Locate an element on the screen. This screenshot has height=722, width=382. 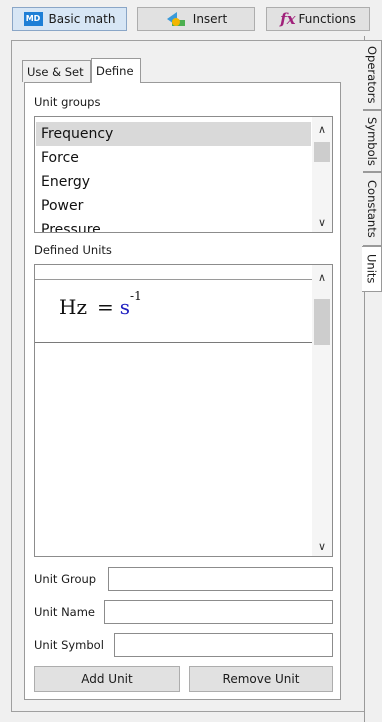
remove-unit-label: Remove Unit is located at coordinates (261, 679).